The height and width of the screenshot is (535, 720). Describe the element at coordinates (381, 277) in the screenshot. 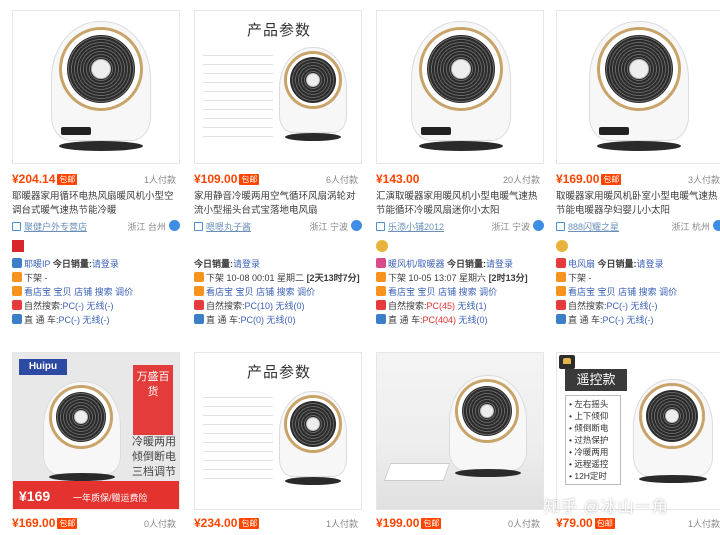

I see `clock-icon` at that location.